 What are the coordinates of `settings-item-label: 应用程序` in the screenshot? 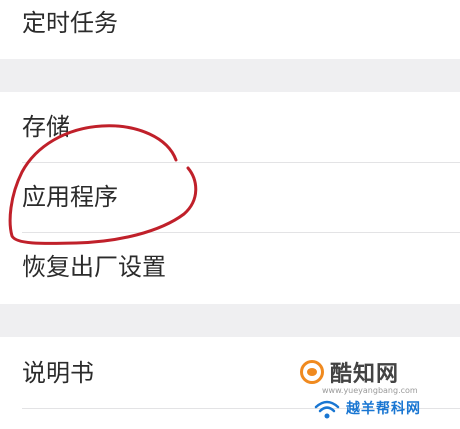 It's located at (70, 197).